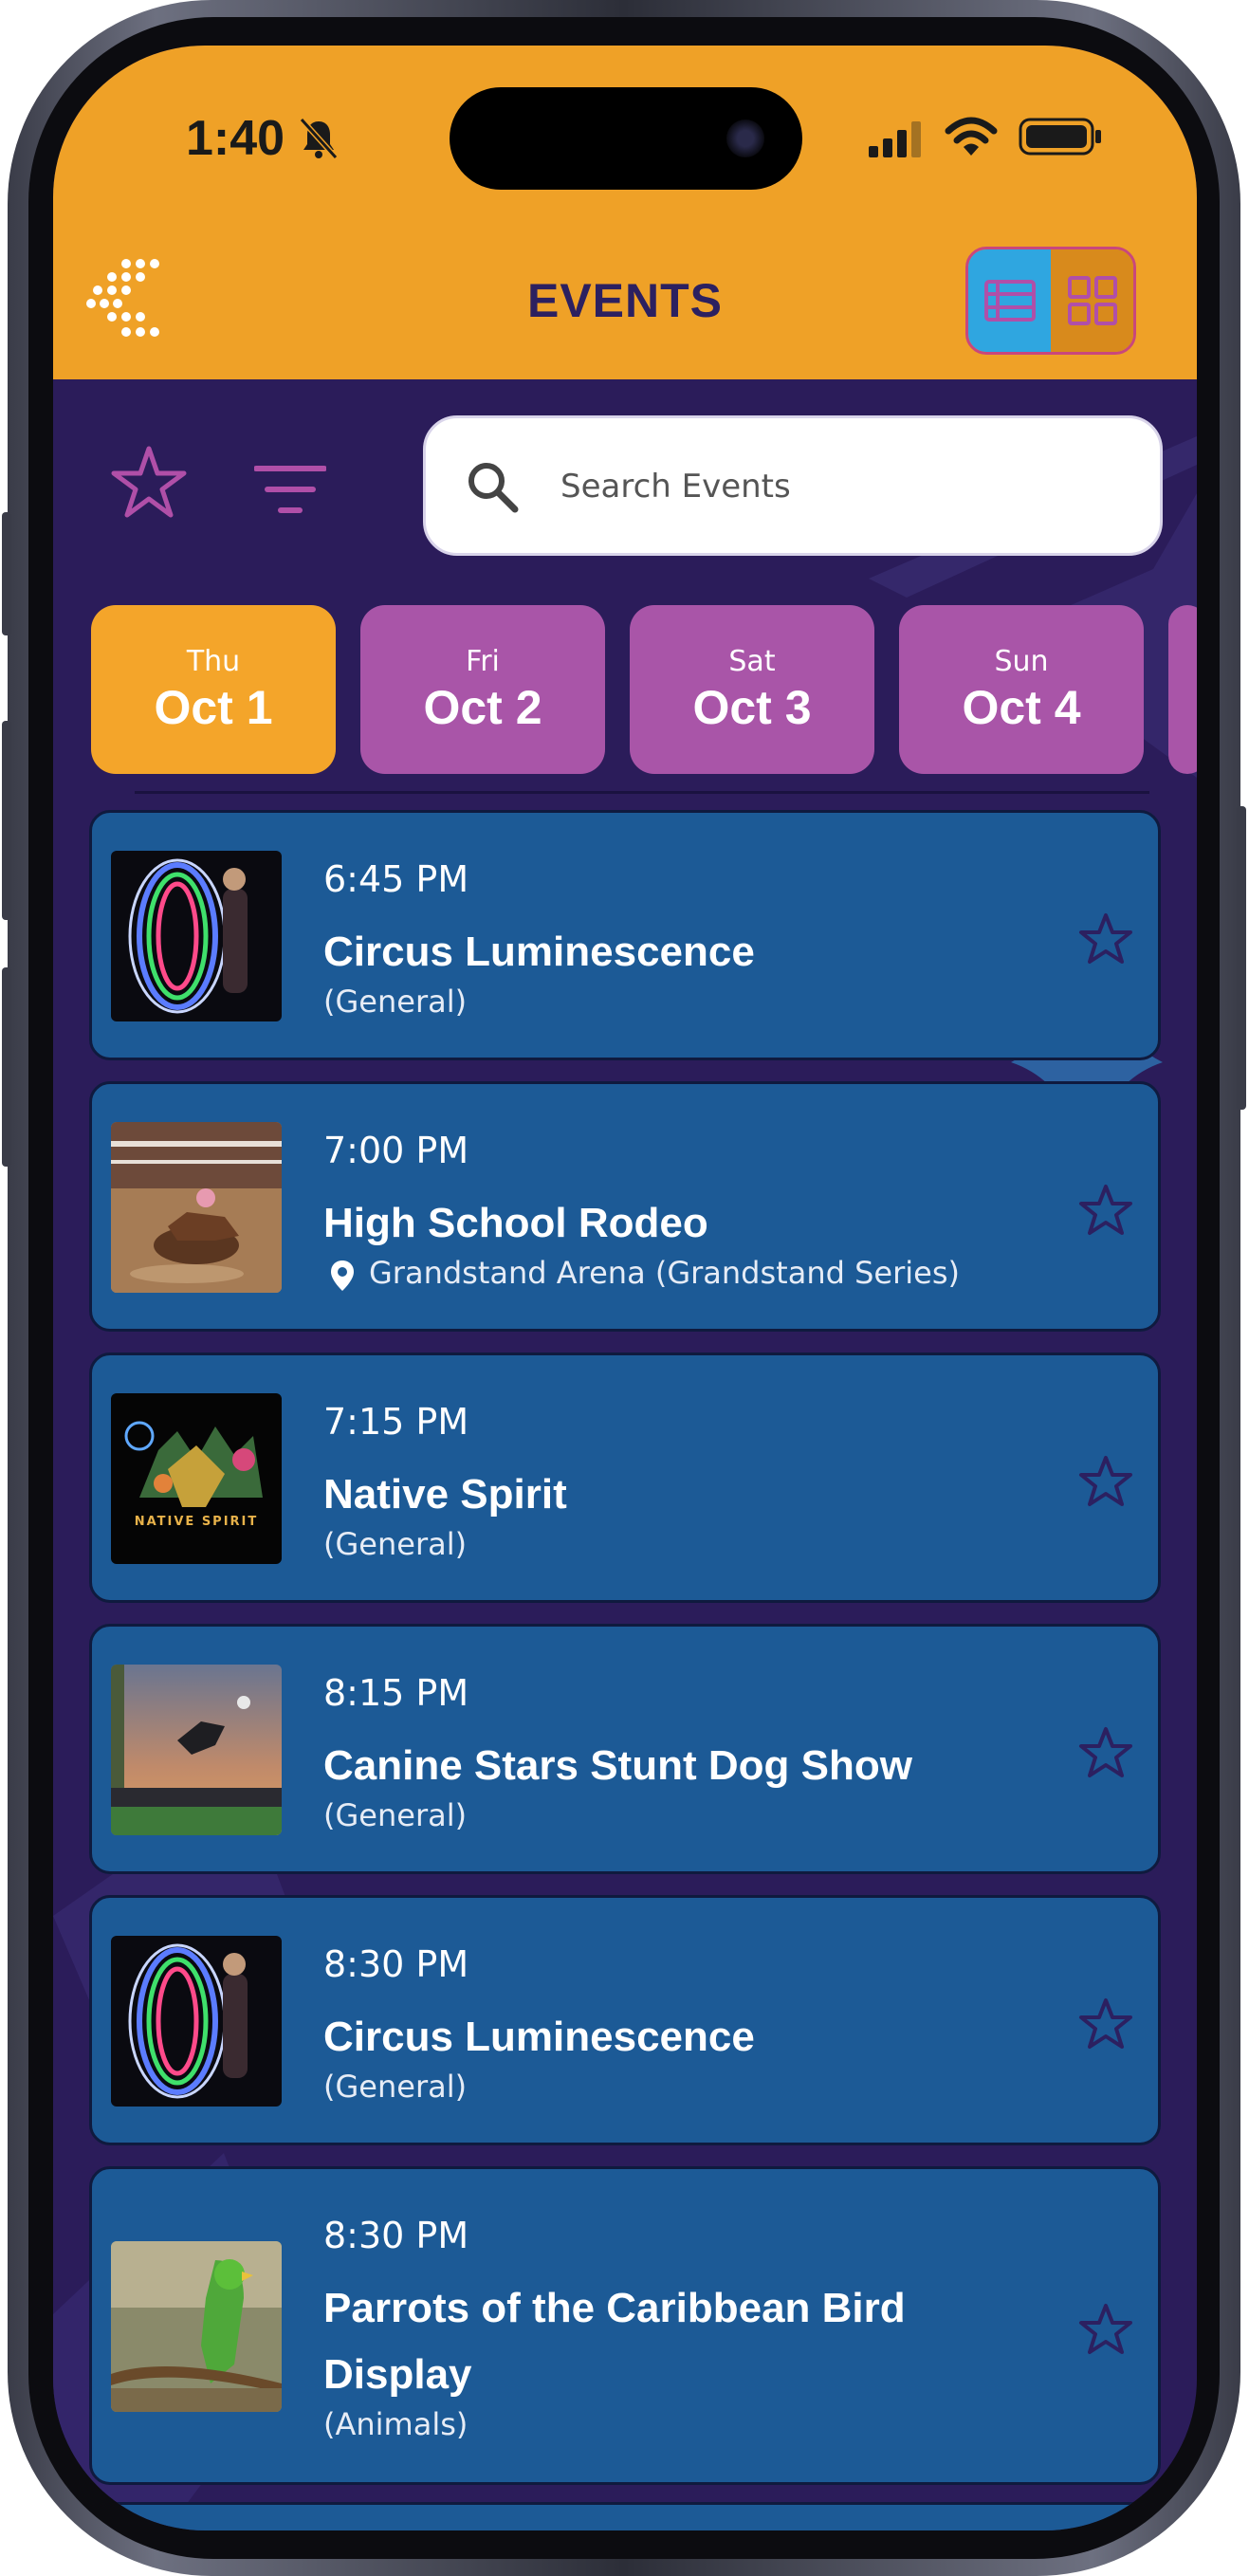  I want to click on volume-down-button, so click(6, 1067).